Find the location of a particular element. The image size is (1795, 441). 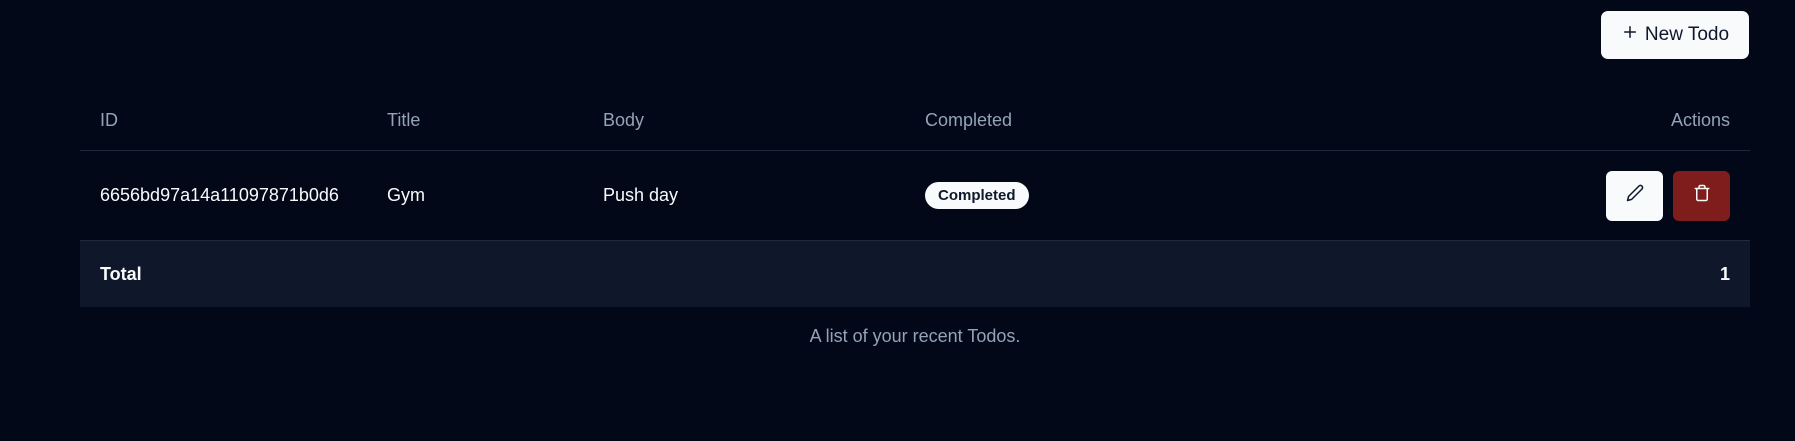

todo-actions is located at coordinates (1668, 195).